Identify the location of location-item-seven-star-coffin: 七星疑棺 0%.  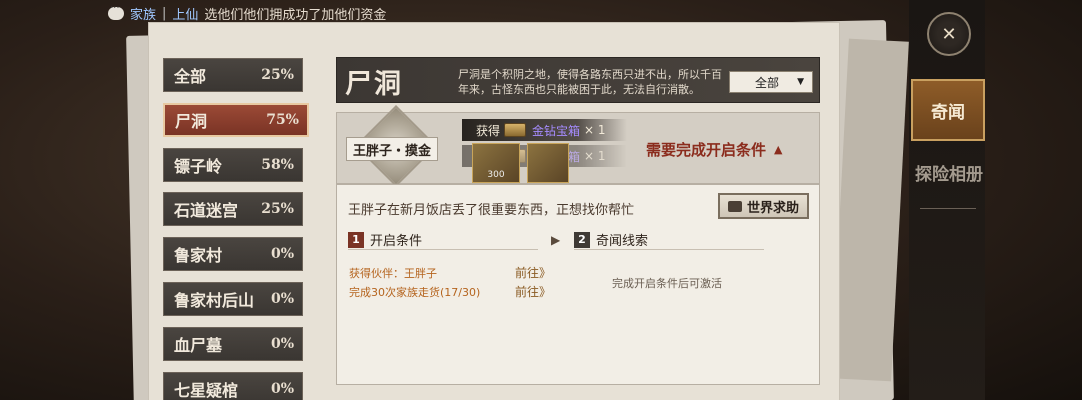
(233, 385).